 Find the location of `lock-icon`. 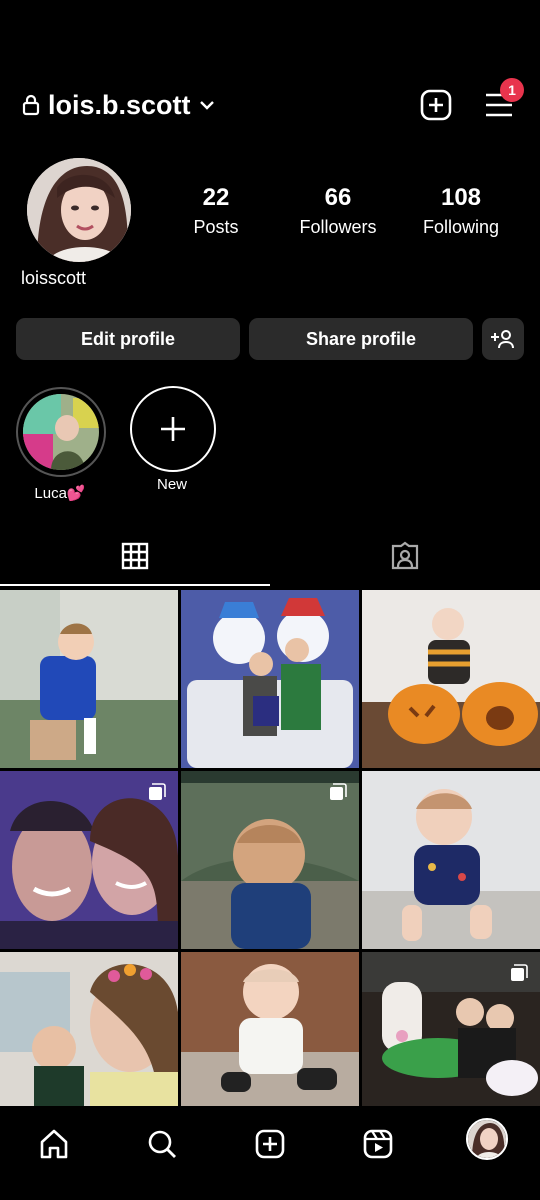

lock-icon is located at coordinates (31, 105).